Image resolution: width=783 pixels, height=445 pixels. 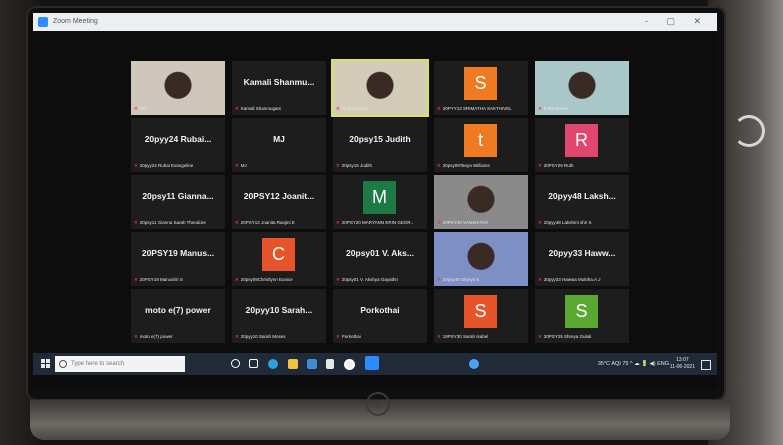 What do you see at coordinates (481, 259) in the screenshot?
I see `participant-tile-t19: ✕ 20psy48 Shreya K` at bounding box center [481, 259].